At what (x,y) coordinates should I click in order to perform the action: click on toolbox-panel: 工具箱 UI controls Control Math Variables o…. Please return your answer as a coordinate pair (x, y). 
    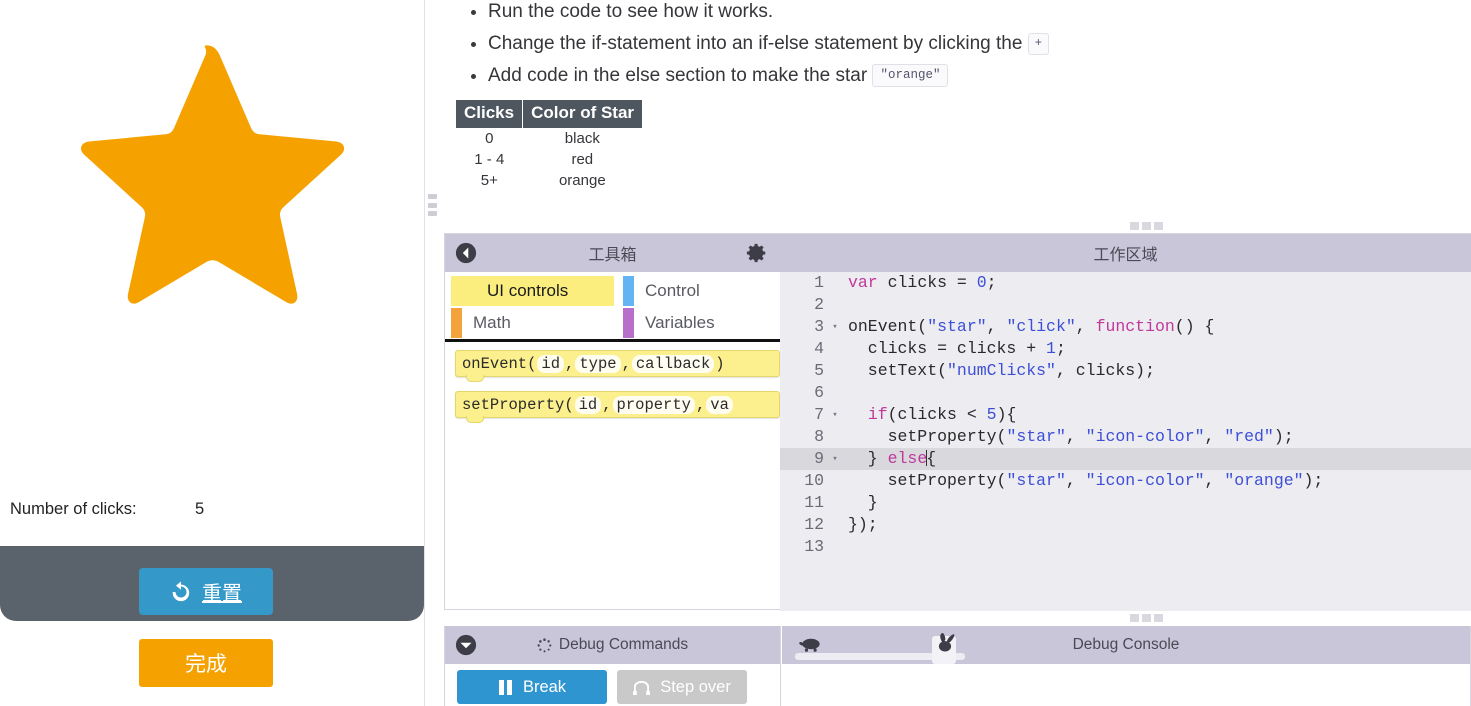
    Looking at the image, I should click on (612, 421).